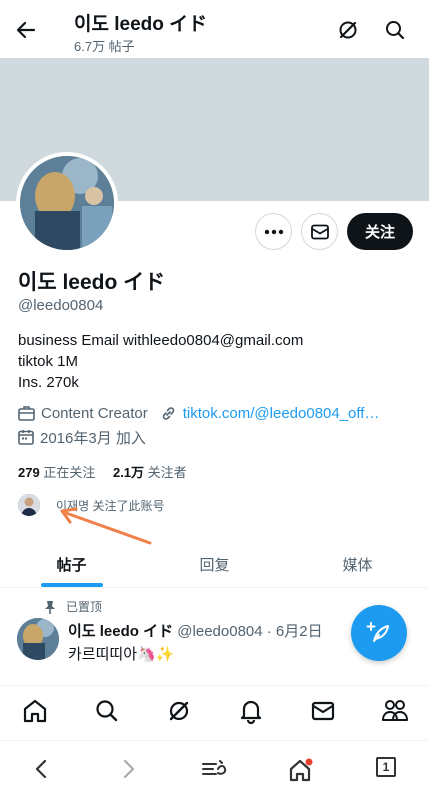 The width and height of the screenshot is (429, 800). I want to click on pinned-indicator: 已置顶, so click(73, 606).